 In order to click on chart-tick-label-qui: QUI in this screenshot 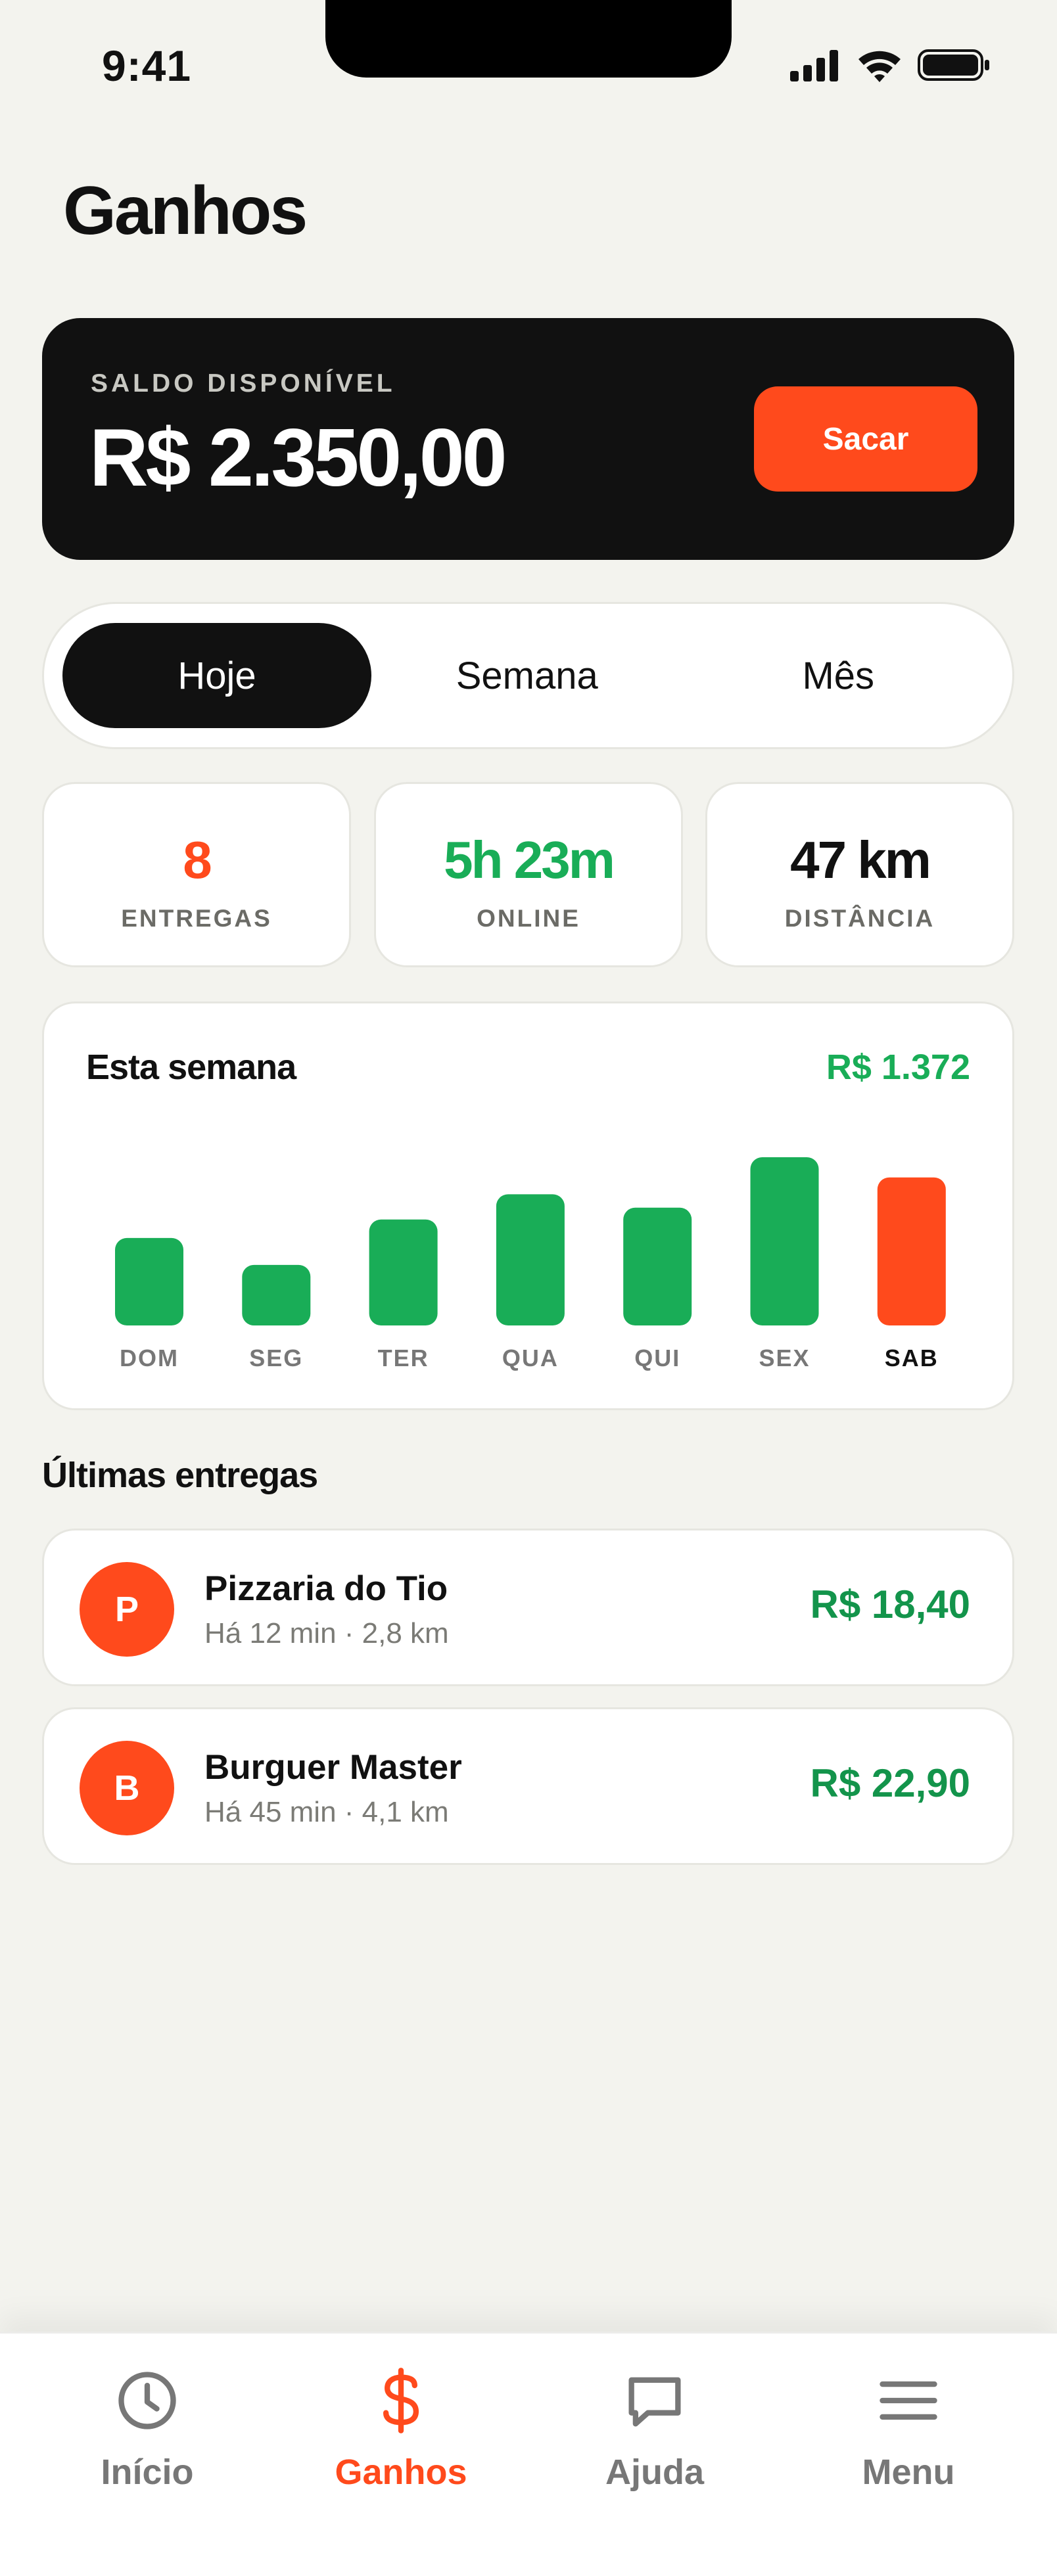, I will do `click(657, 1358)`.